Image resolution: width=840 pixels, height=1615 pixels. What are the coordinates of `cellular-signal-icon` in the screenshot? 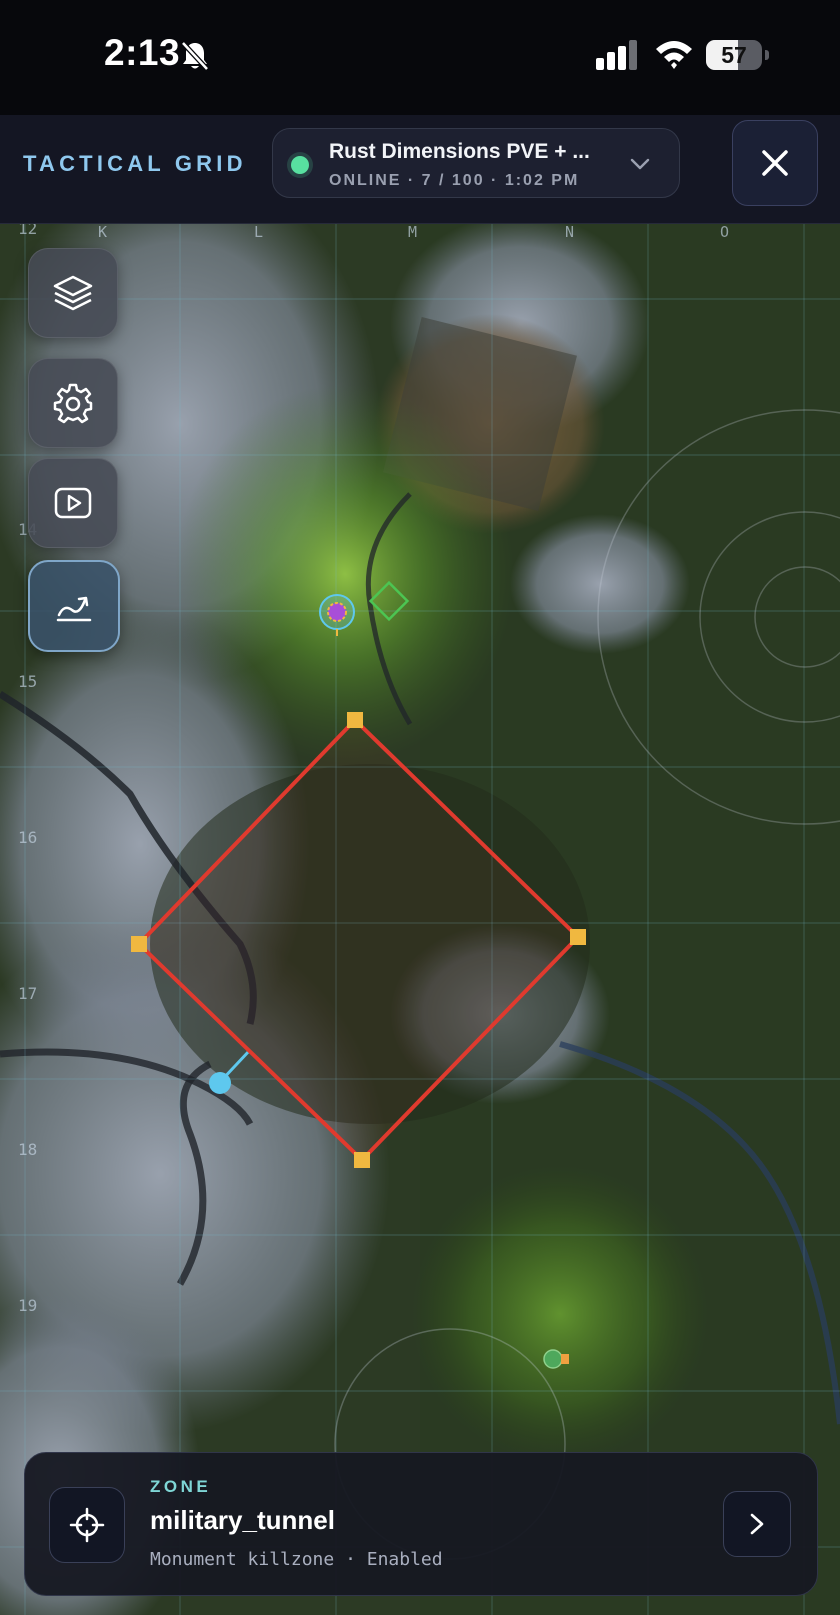 It's located at (616, 55).